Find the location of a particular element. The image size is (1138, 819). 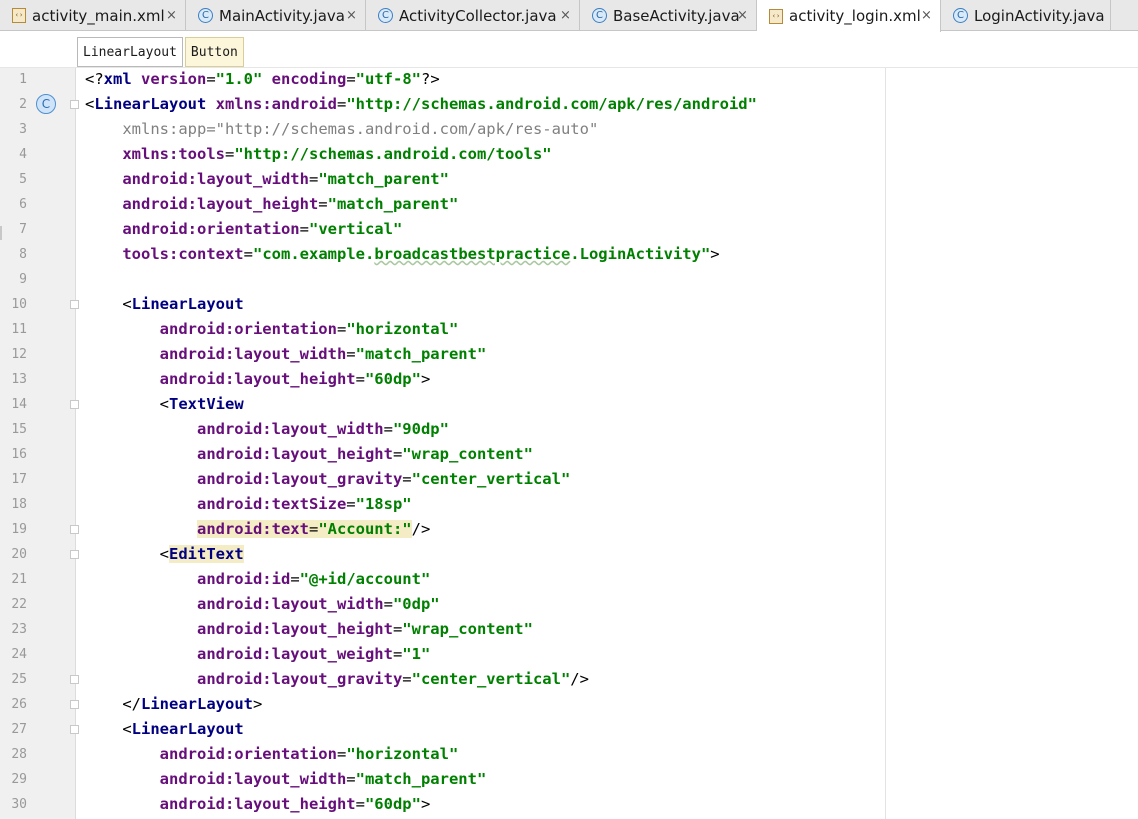

code-token: android:text is located at coordinates (252, 529).